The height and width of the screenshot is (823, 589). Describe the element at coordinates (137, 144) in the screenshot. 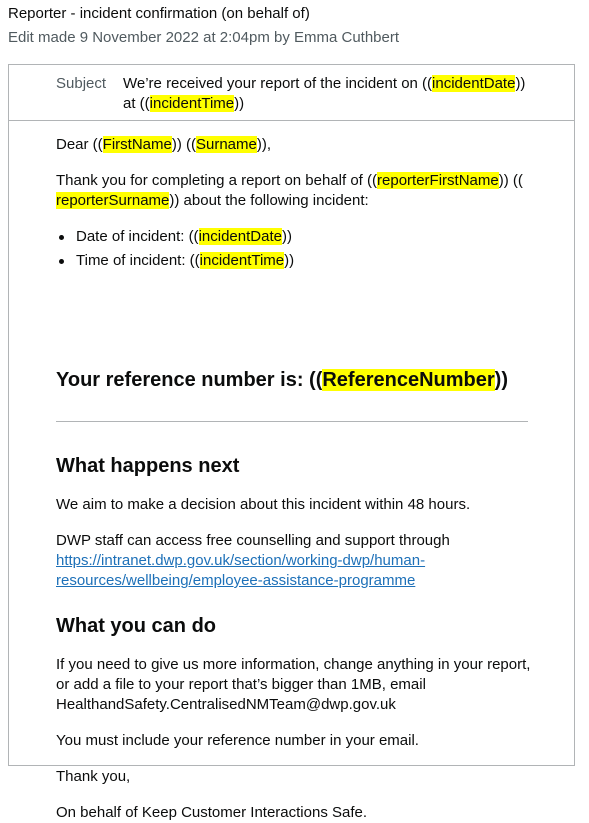

I see `placeholder-first-name: FirstName` at that location.